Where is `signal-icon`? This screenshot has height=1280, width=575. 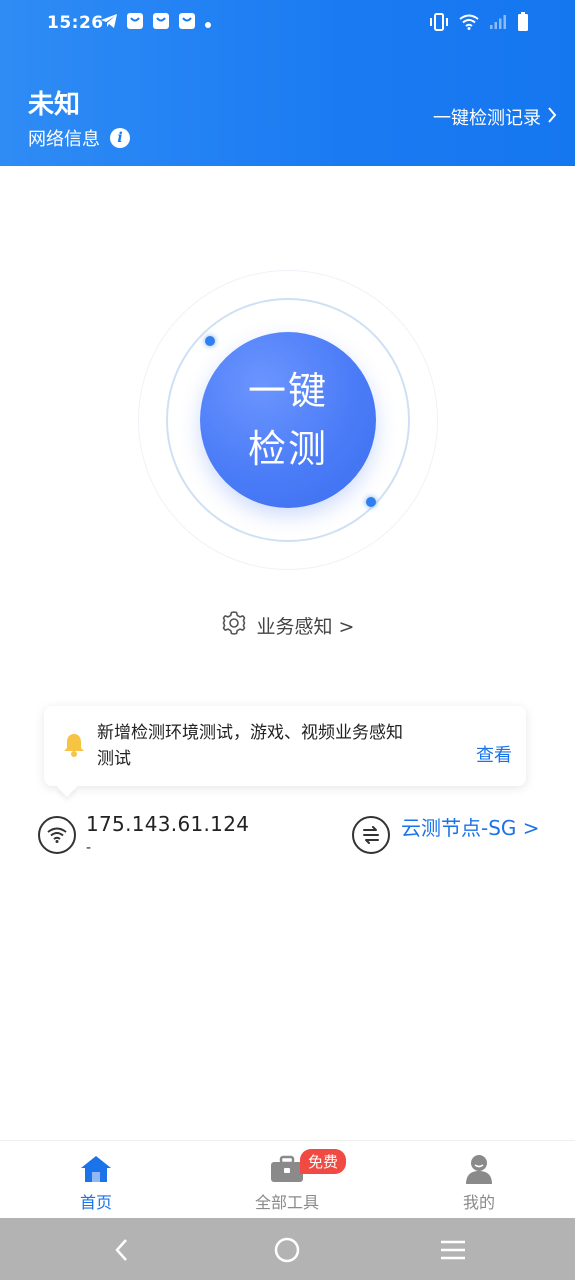
signal-icon is located at coordinates (498, 24).